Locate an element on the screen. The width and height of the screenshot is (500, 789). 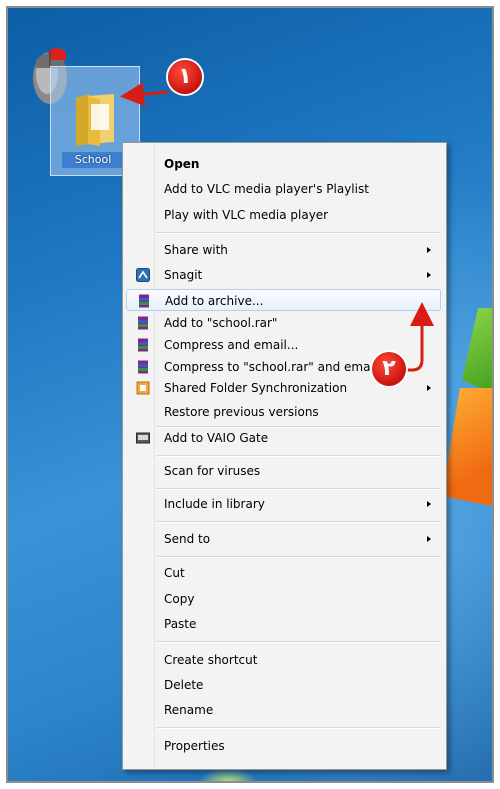
menu-item-copy: Copy is located at coordinates (283, 599).